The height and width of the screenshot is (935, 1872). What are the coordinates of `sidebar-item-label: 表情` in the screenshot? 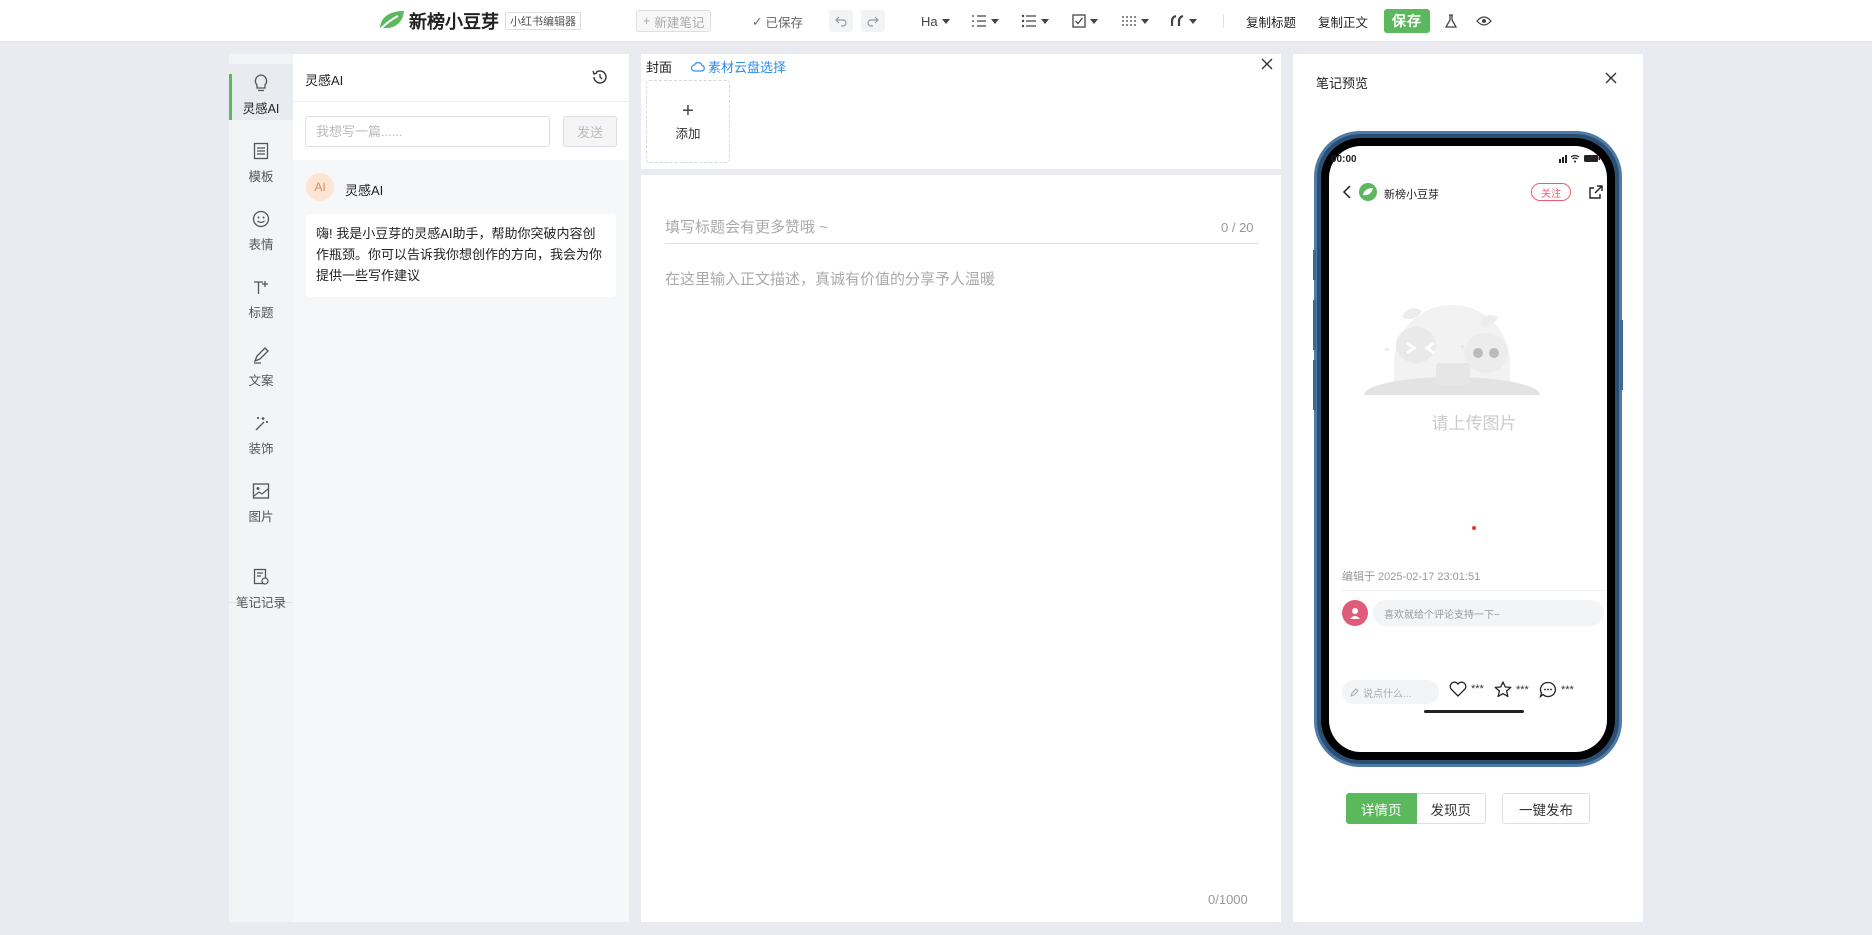 It's located at (261, 245).